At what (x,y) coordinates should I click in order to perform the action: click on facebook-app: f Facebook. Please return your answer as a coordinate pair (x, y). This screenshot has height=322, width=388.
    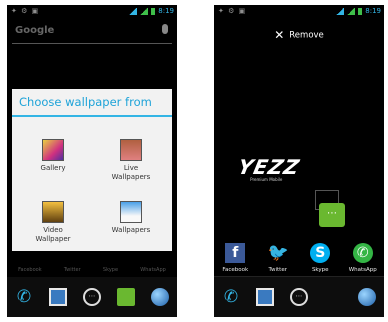
    Looking at the image, I should click on (235, 258).